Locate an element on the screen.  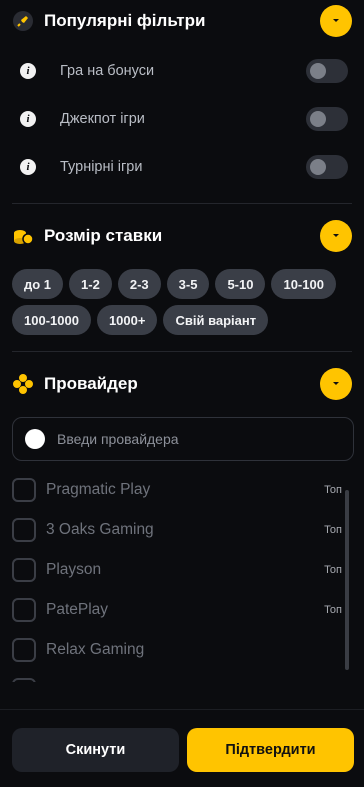
bet-size-collapse-button is located at coordinates (336, 236).